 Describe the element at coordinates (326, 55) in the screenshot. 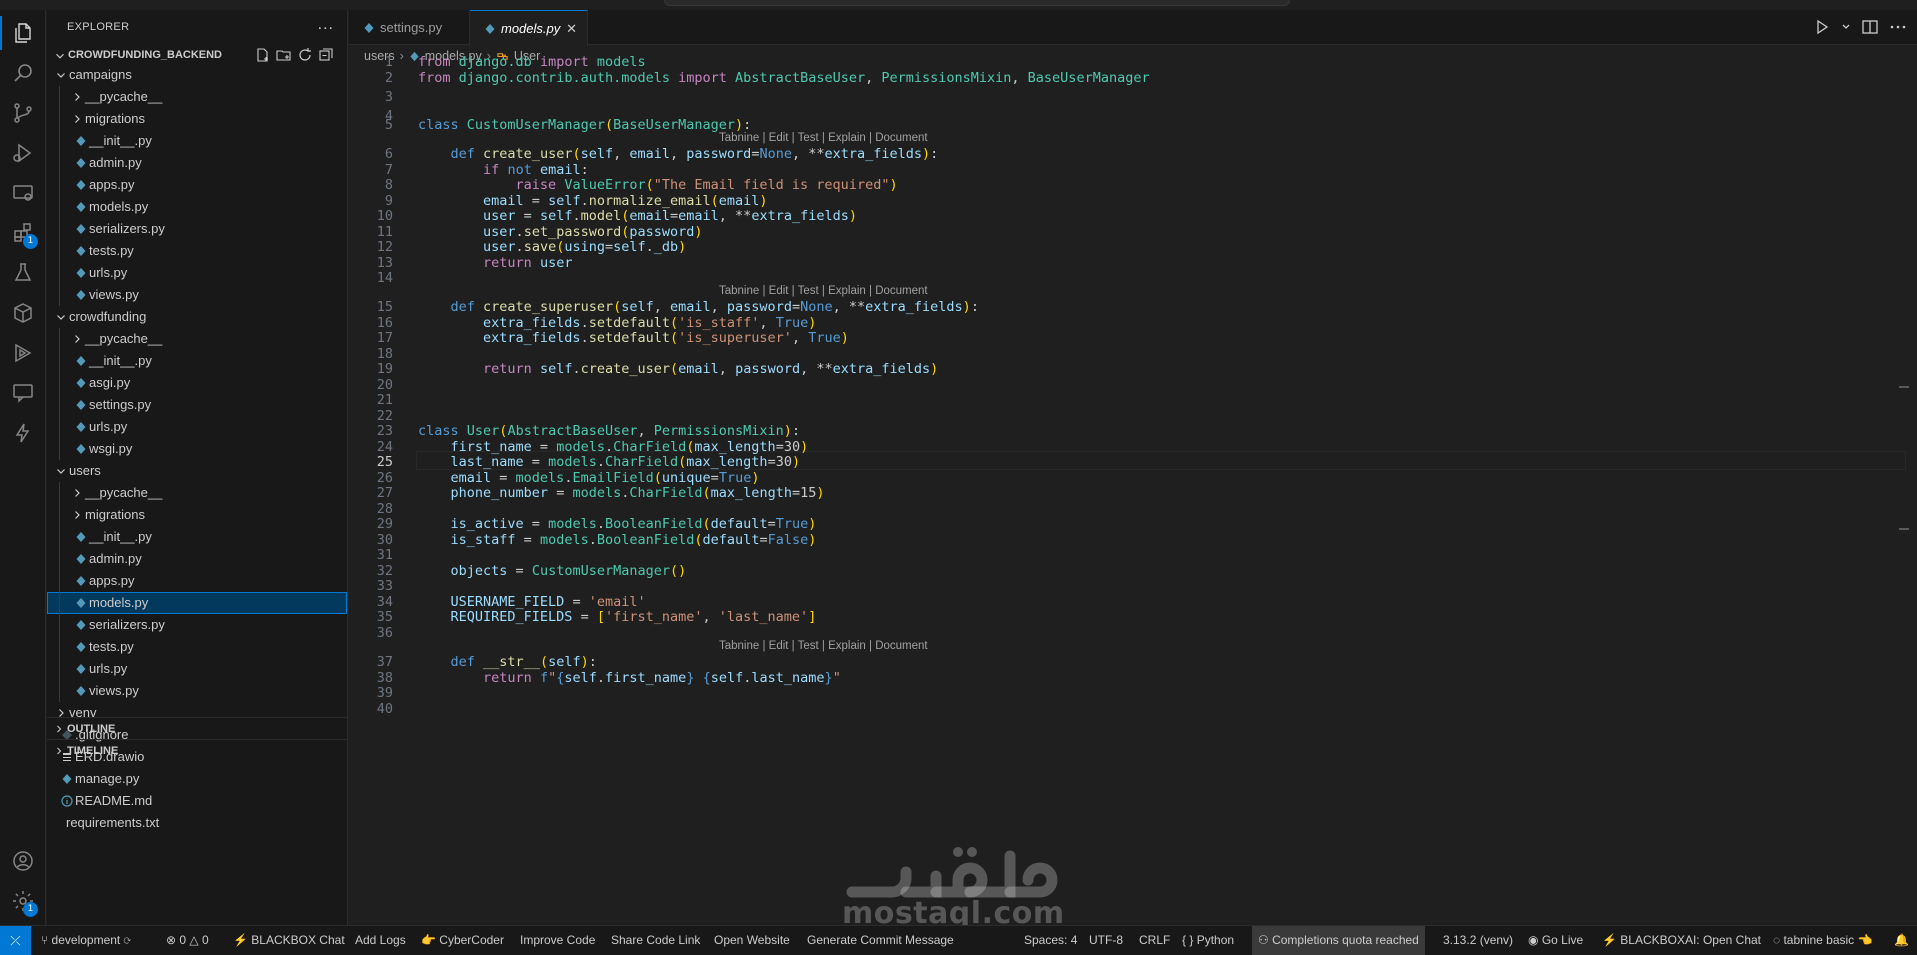

I see `collapse-all-icon` at that location.